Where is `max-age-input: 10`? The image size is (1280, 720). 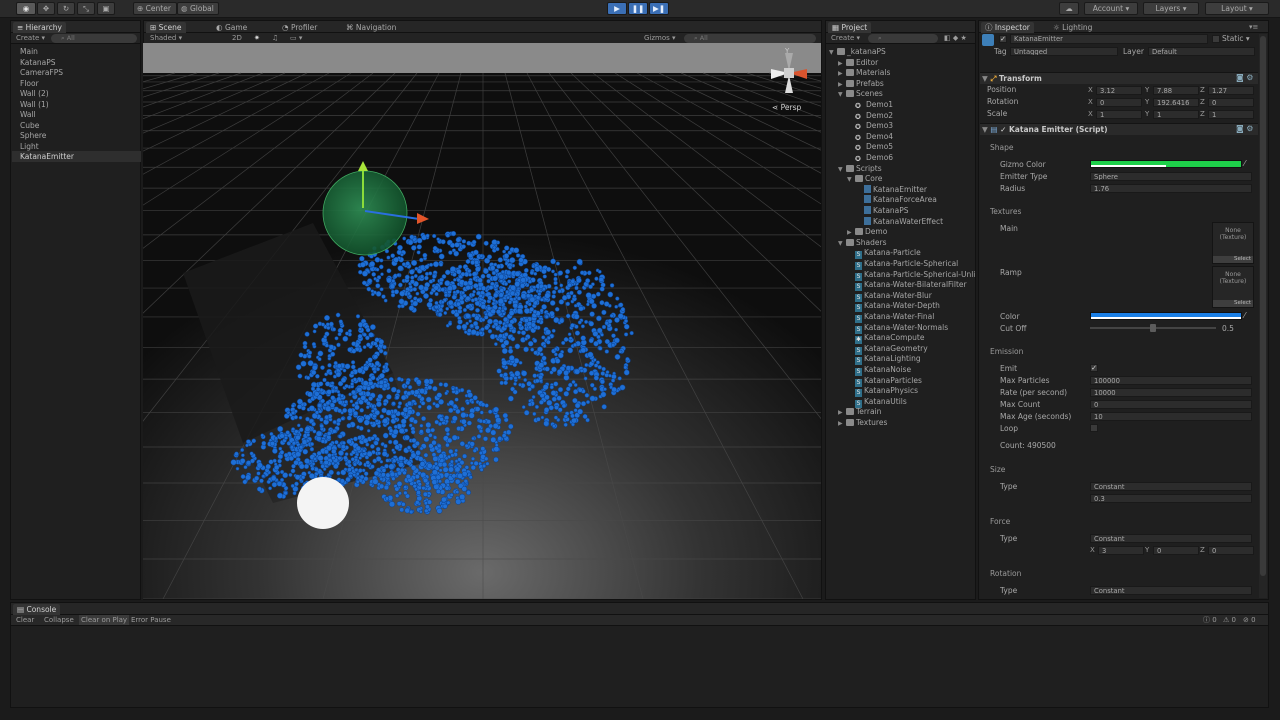
max-age-input: 10 is located at coordinates (1171, 416).